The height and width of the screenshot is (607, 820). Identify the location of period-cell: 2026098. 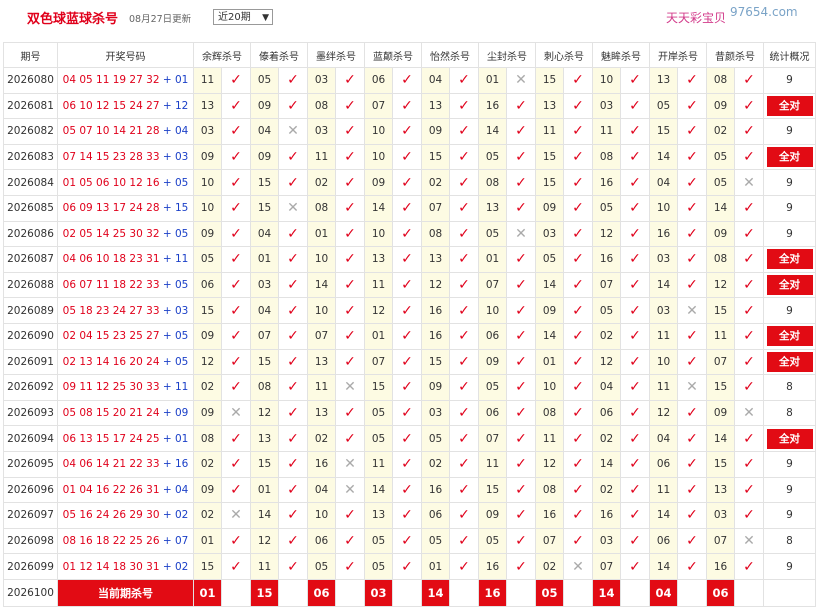
(30, 541).